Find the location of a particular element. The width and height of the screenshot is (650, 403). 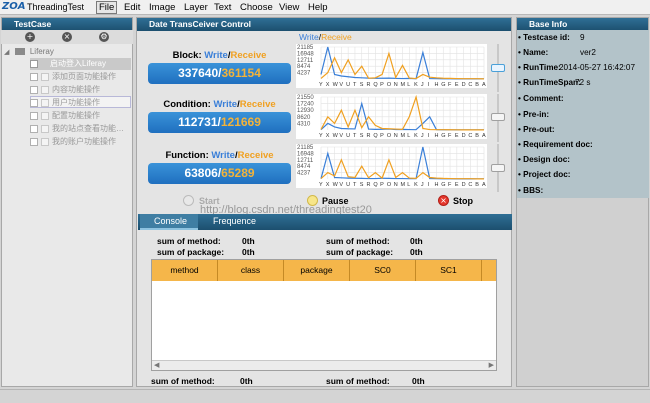

chart-x-tick: P is located at coordinates (382, 136).